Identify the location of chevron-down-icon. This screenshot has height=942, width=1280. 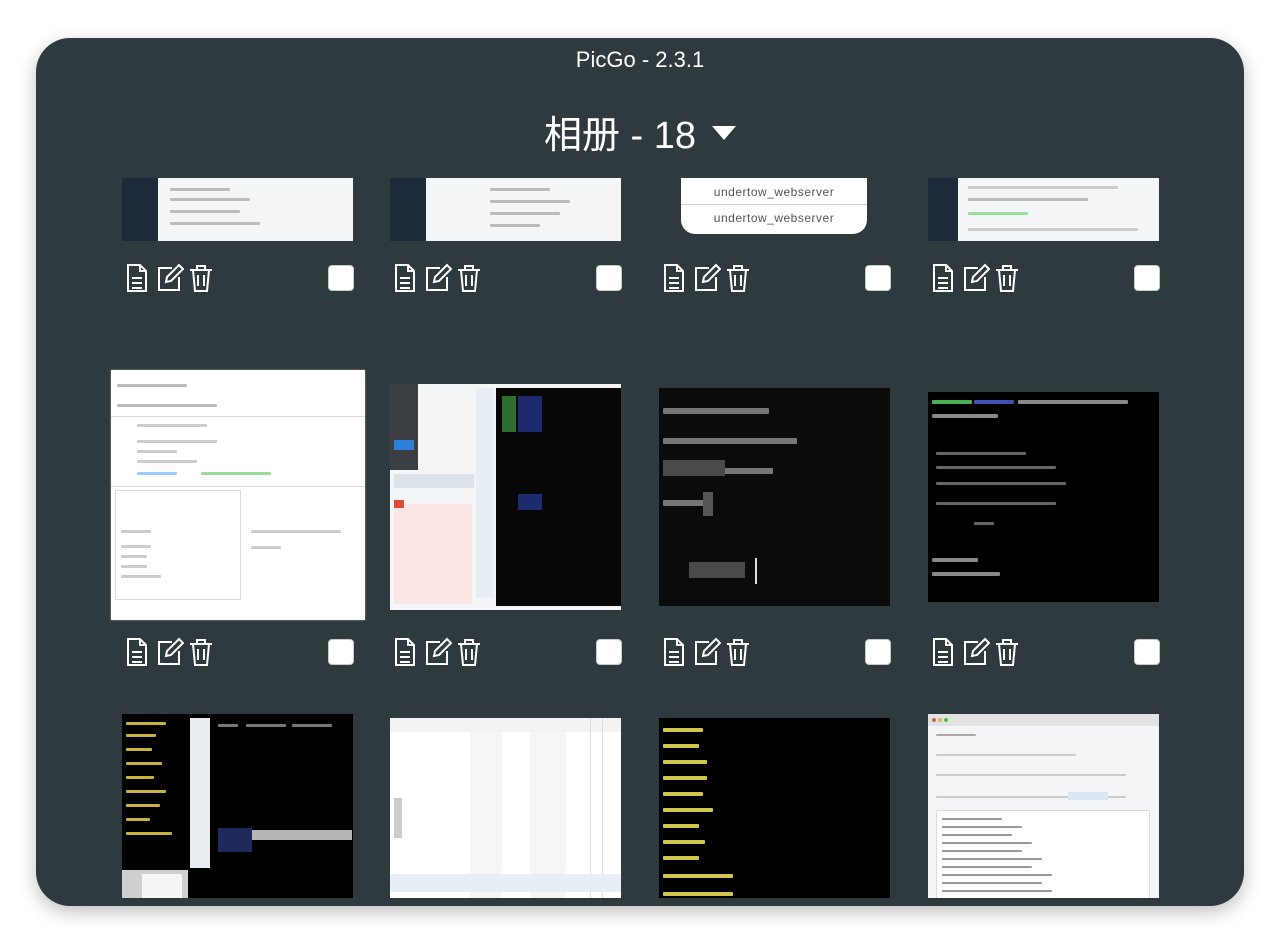
(724, 133).